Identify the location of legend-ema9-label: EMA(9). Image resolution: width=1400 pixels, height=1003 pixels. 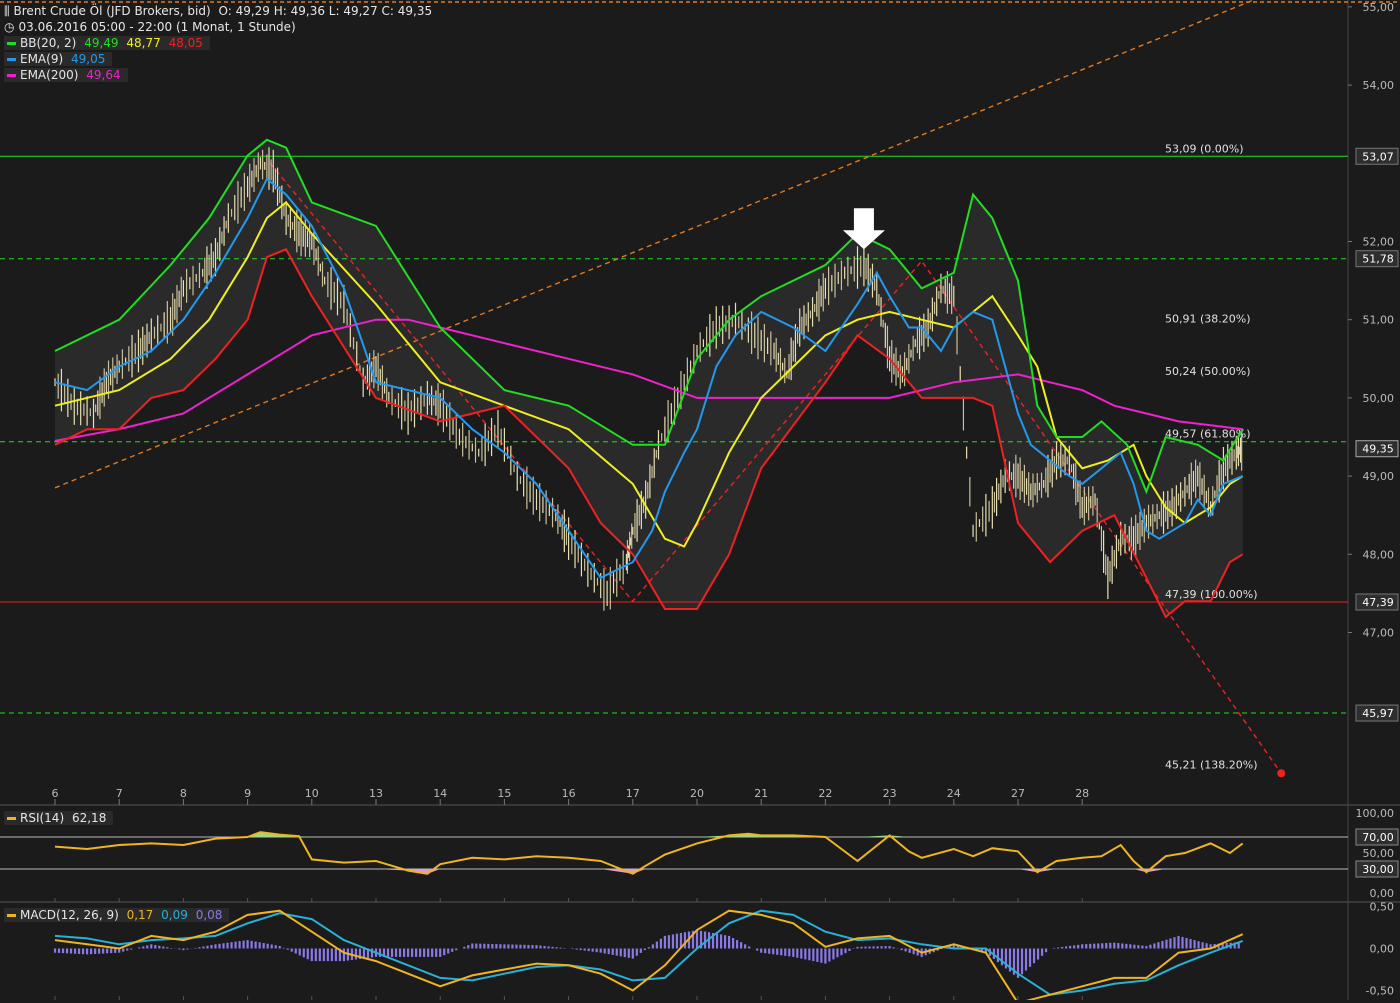
(42, 59).